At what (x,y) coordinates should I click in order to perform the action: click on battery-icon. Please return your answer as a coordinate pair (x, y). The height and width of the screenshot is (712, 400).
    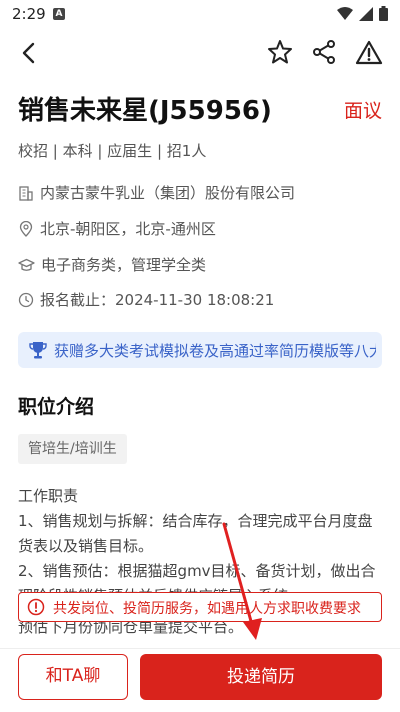
    Looking at the image, I should click on (383, 13).